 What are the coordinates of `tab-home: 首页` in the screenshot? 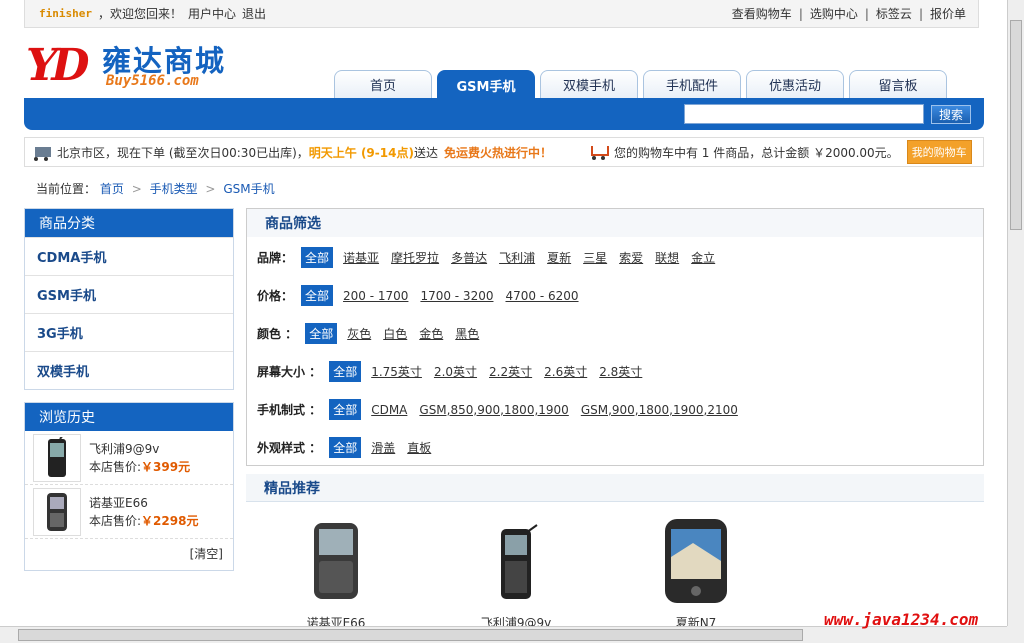 It's located at (383, 84).